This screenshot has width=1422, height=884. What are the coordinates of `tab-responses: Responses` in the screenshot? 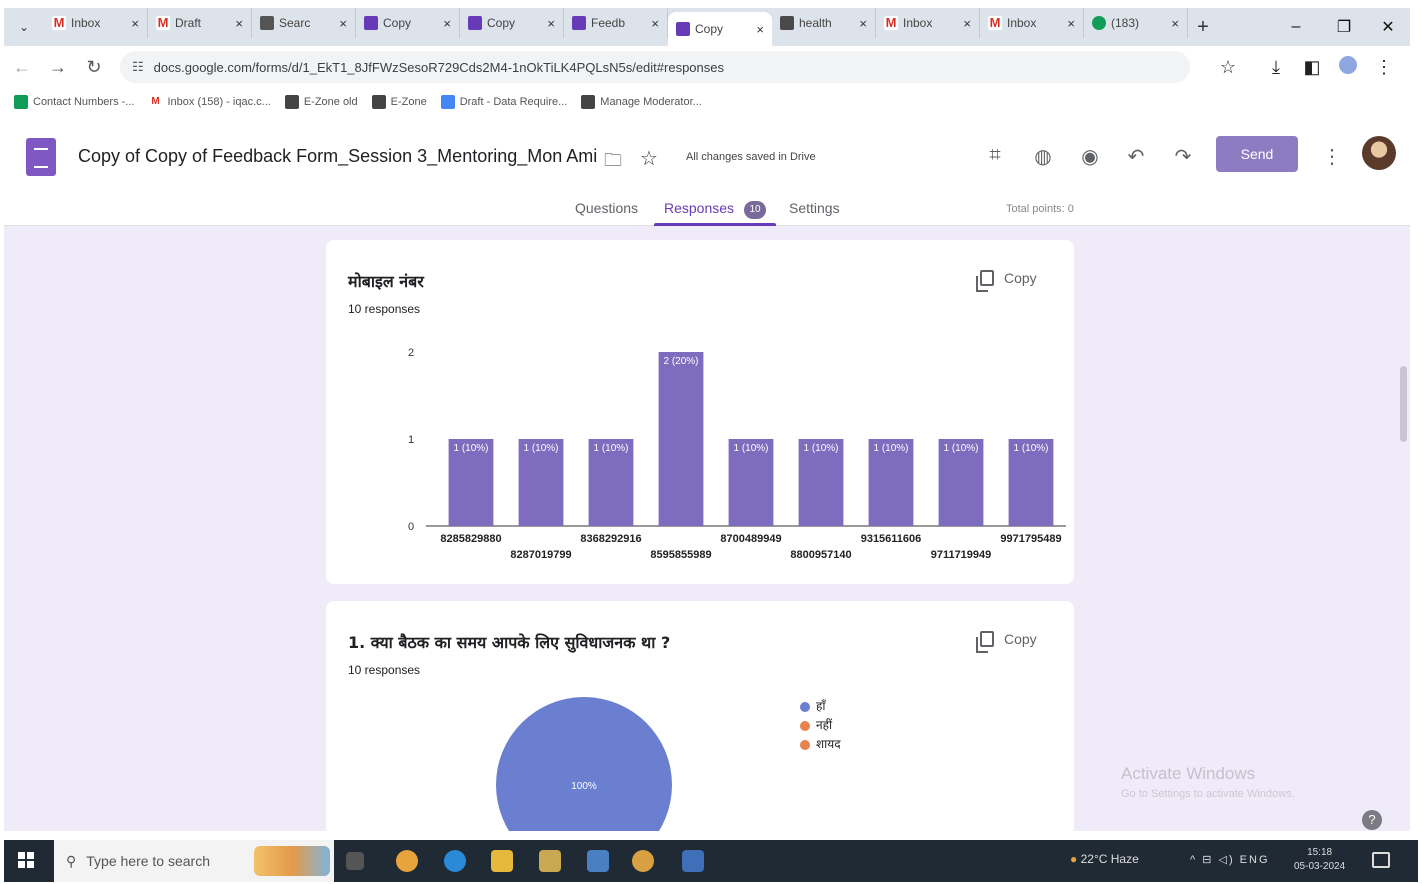 It's located at (699, 208).